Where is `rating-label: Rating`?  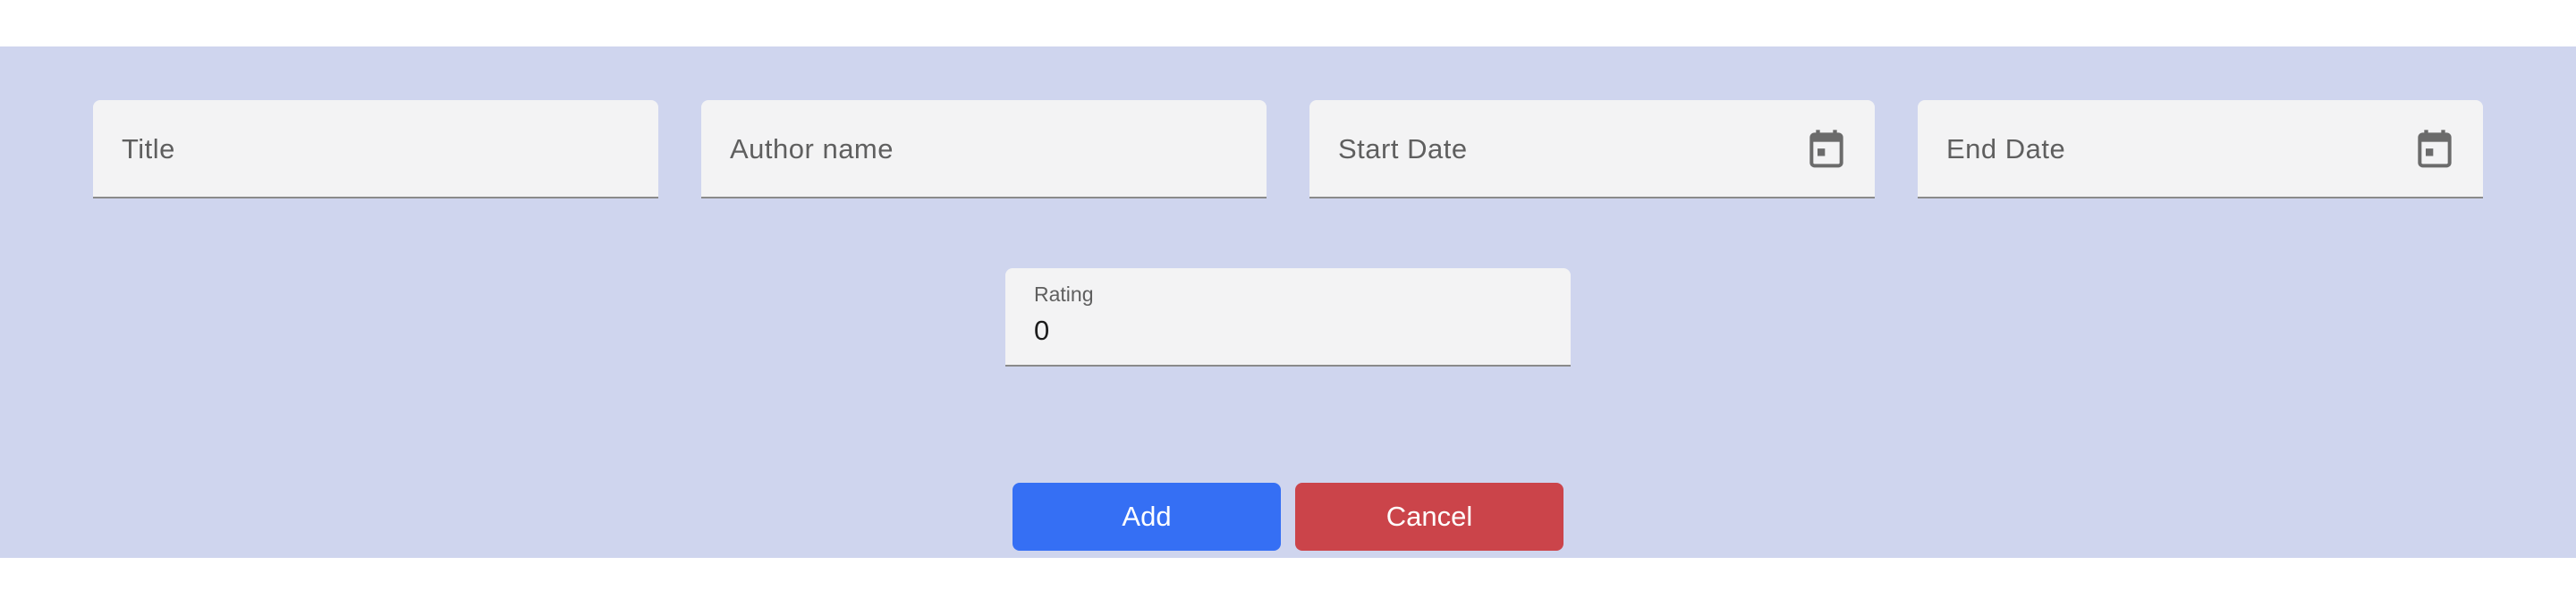
rating-label: Rating is located at coordinates (1064, 294).